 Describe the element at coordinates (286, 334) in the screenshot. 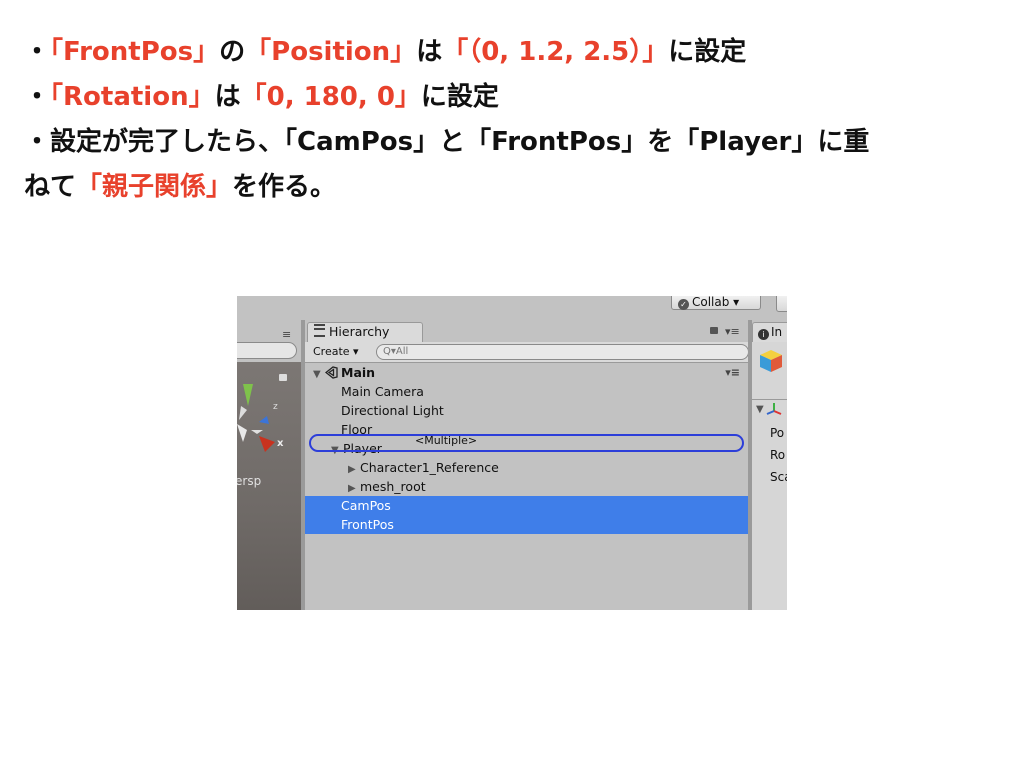

I see `panel-menu-icon: ≡` at that location.